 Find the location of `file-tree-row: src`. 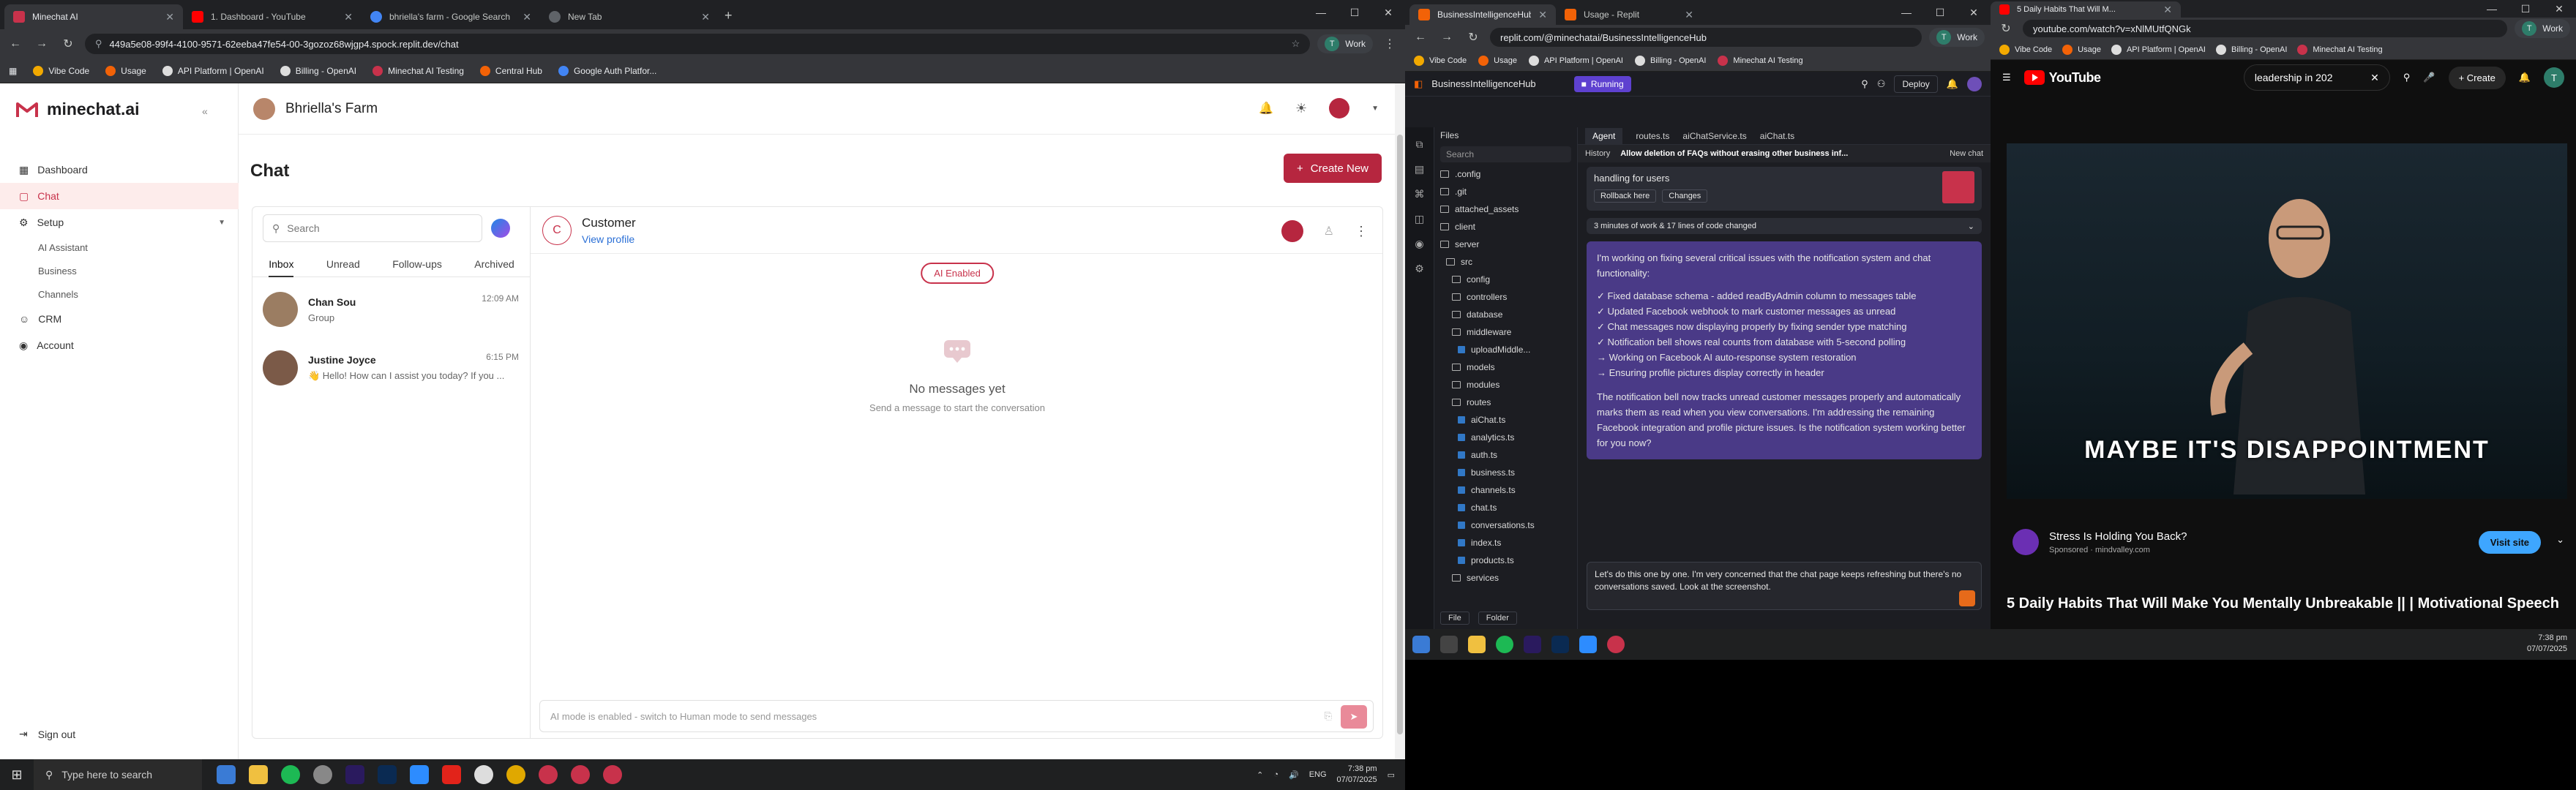

file-tree-row: src is located at coordinates (1505, 262).